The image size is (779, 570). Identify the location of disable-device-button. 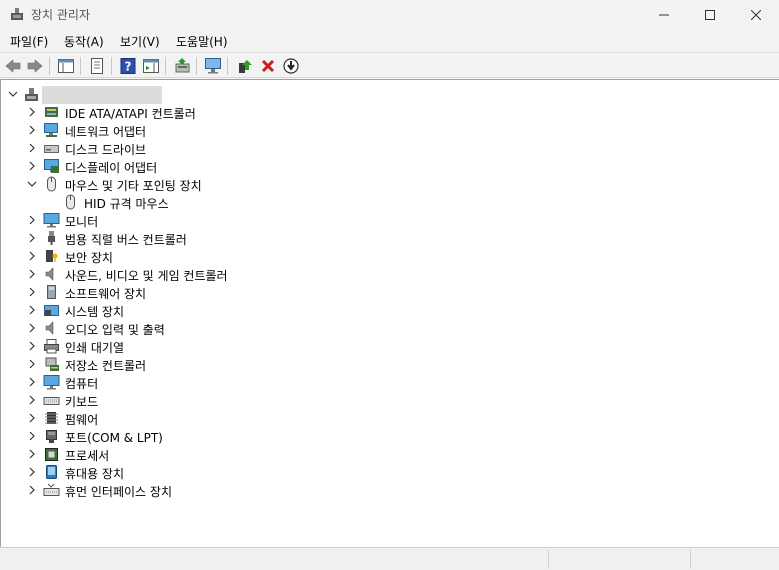
(291, 66).